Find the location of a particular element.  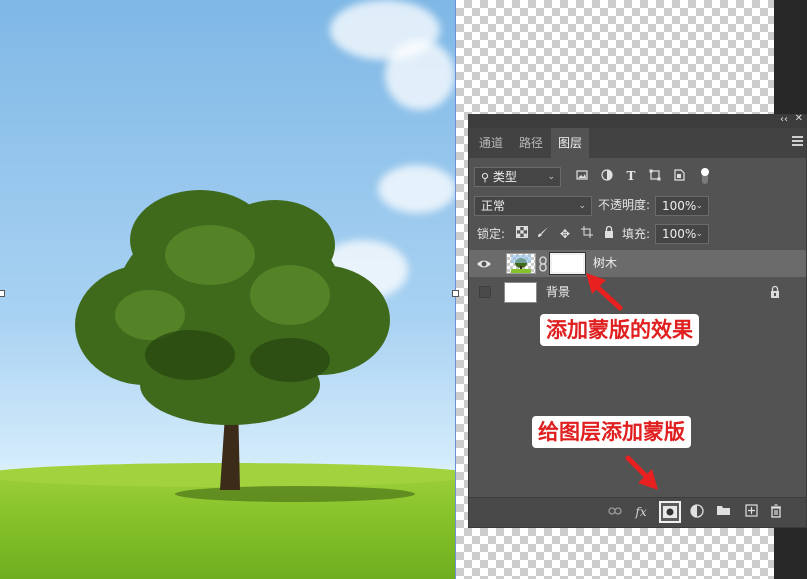

close-icon: ✕ is located at coordinates (799, 118).